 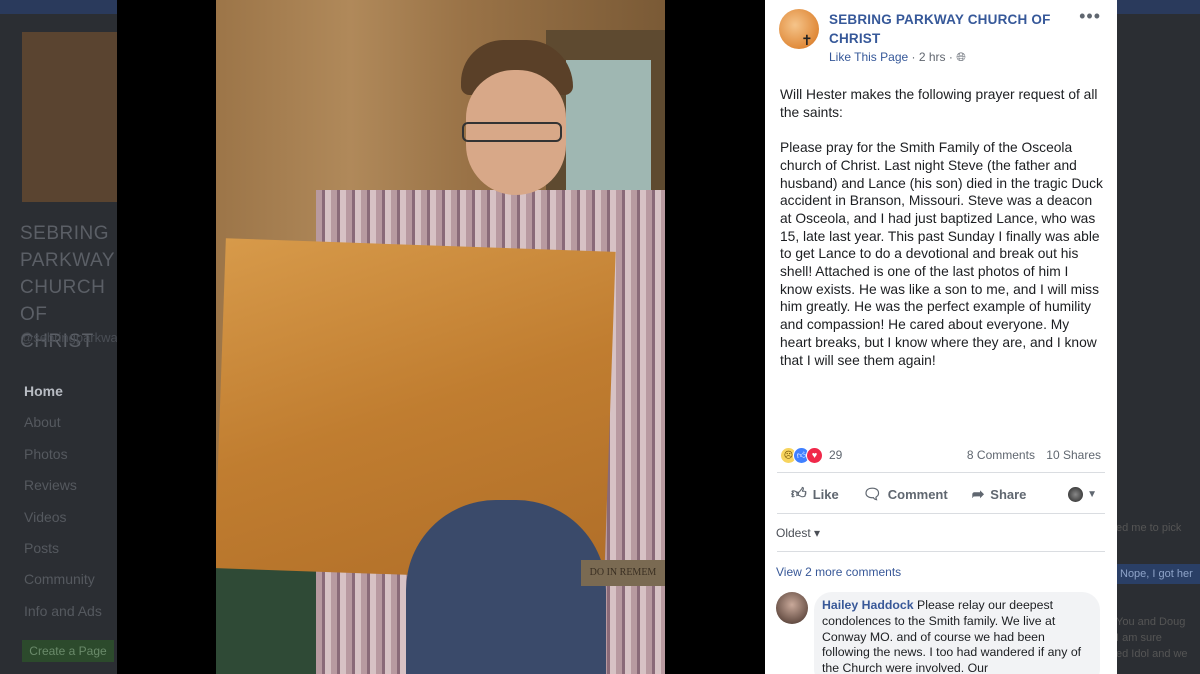 What do you see at coordinates (868, 57) in the screenshot?
I see `like-page-link: Like This Page` at bounding box center [868, 57].